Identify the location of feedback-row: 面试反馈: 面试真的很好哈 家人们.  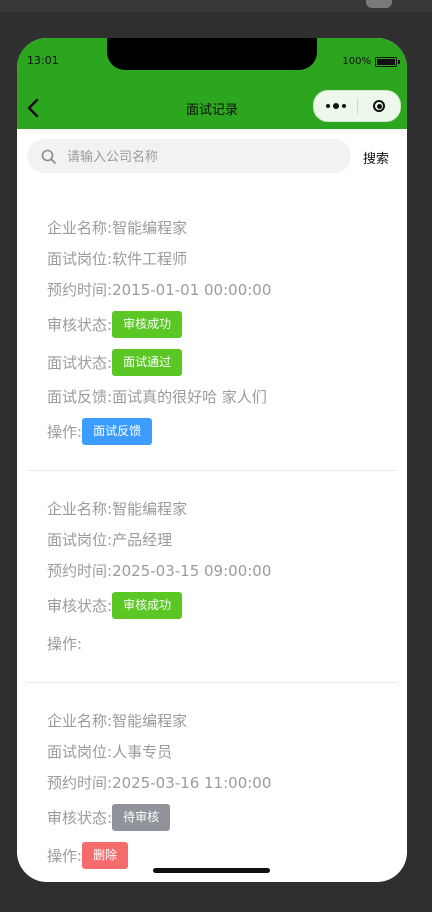
(222, 396).